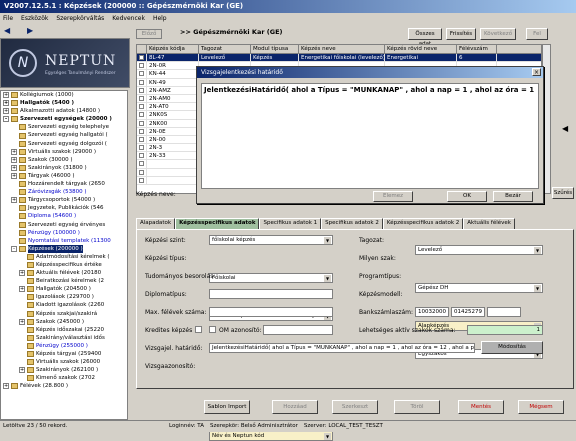 The width and height of the screenshot is (576, 441). What do you see at coordinates (461, 34) in the screenshot?
I see `refresh-button: Frissítés` at bounding box center [461, 34].